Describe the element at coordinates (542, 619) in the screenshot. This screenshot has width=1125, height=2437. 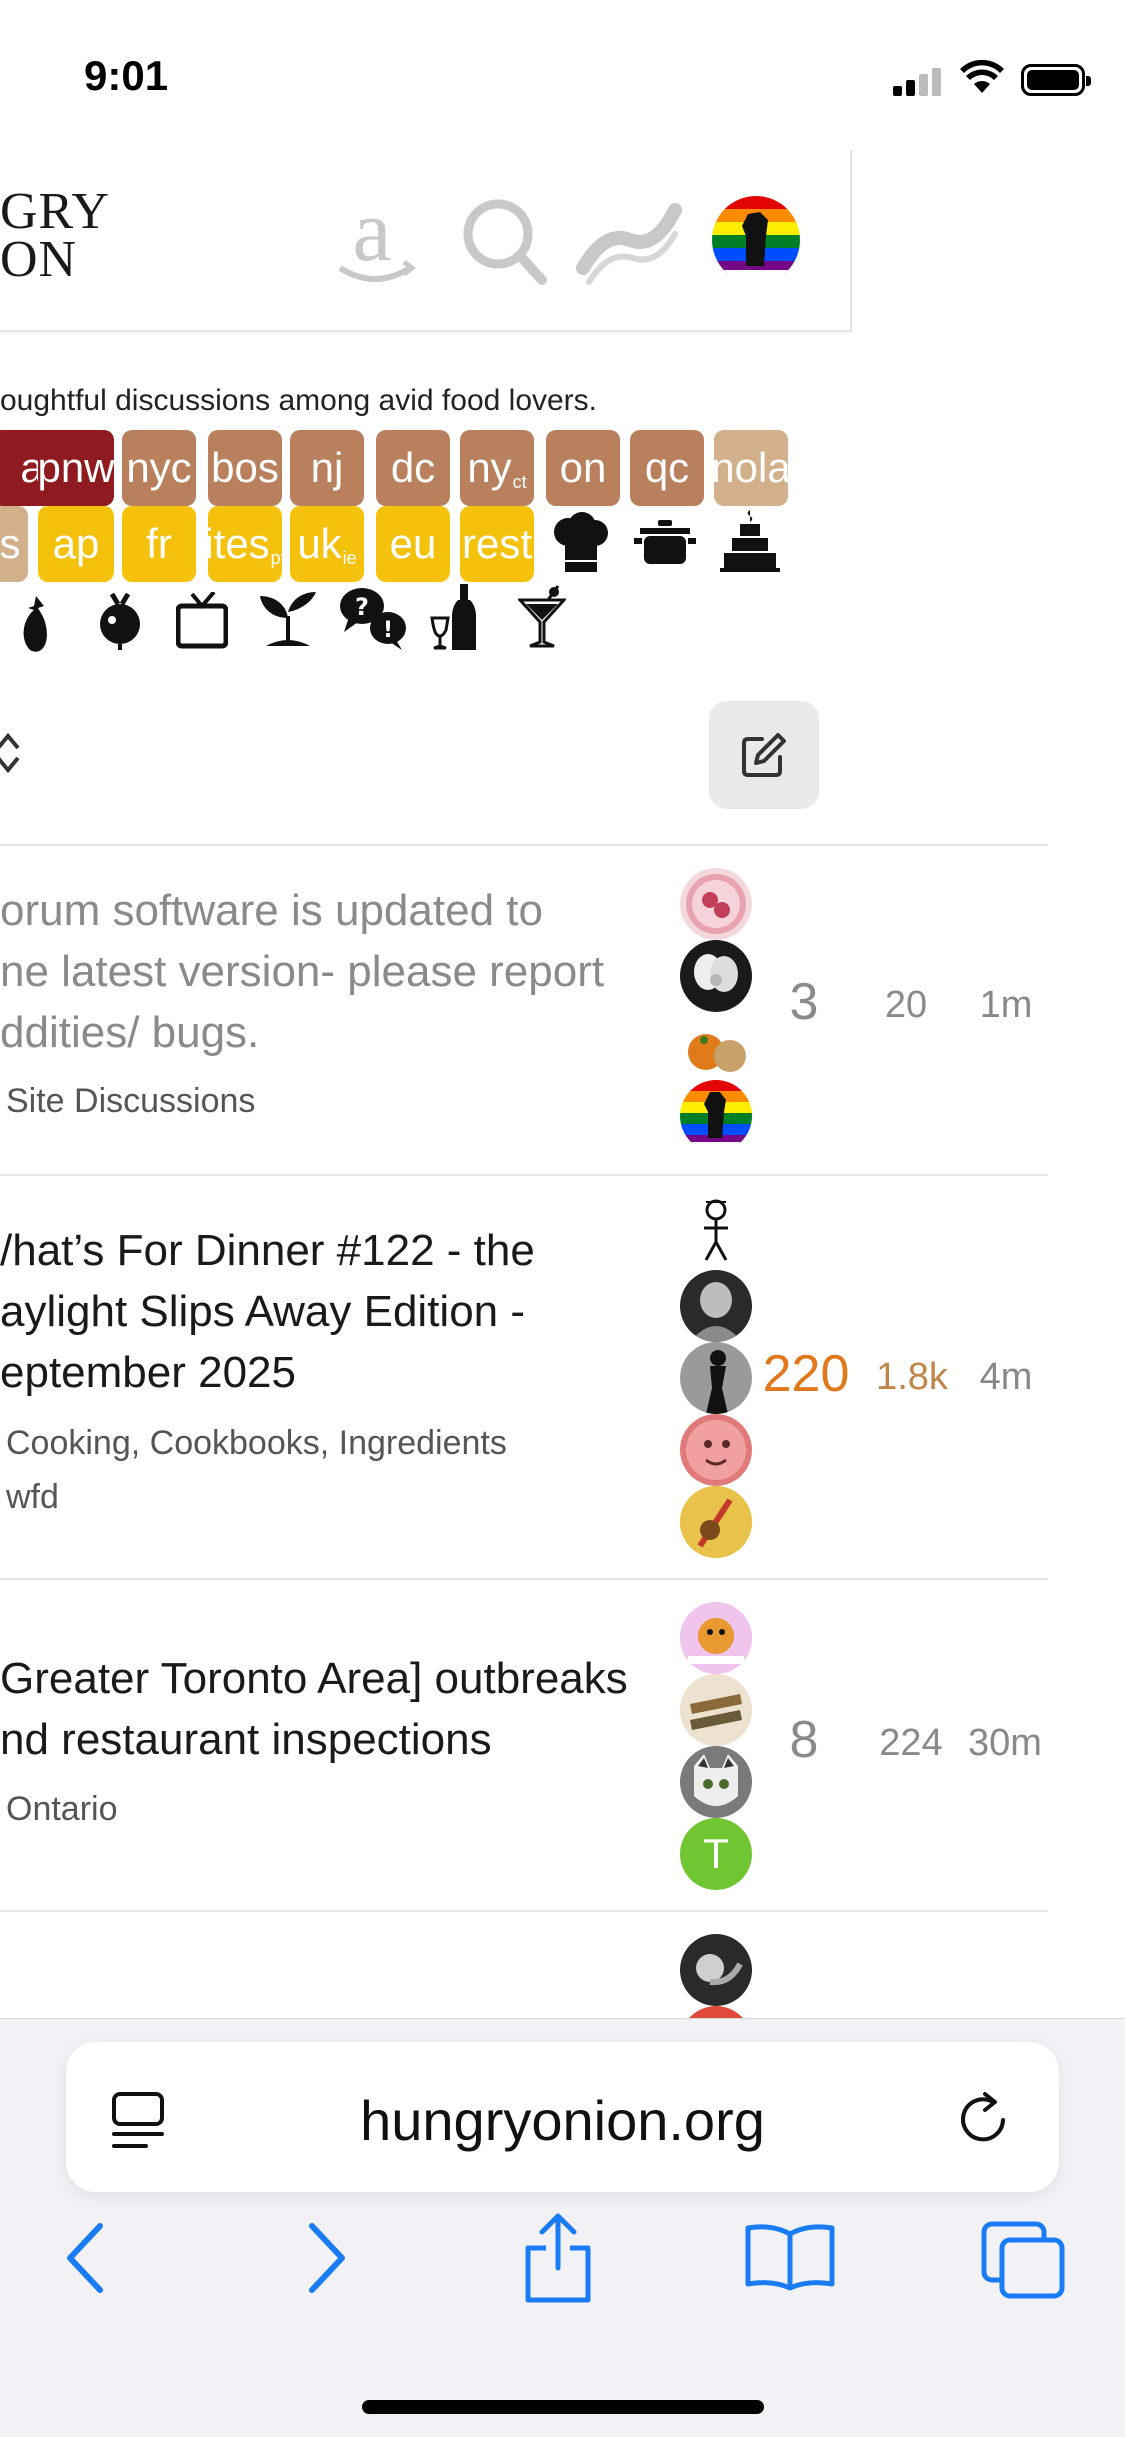
I see `cocktail-icon` at that location.